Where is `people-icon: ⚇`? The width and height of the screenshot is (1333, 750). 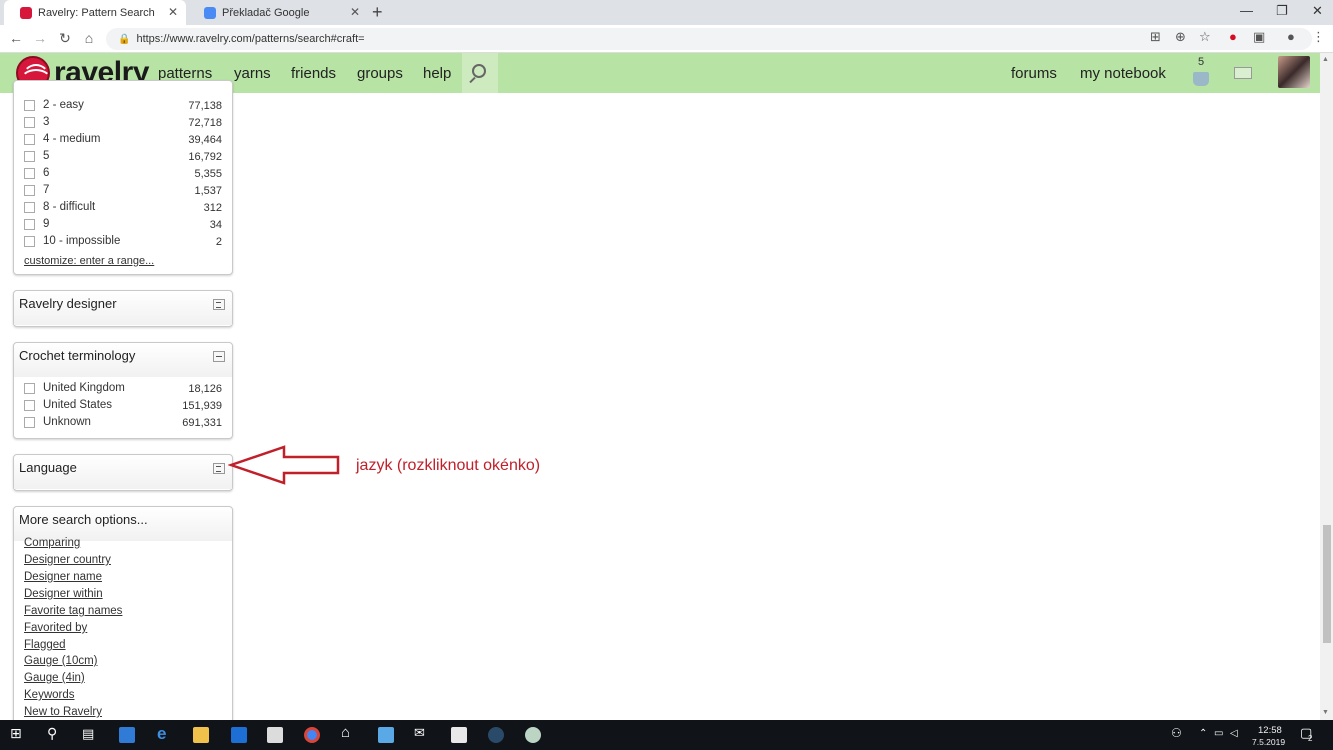 people-icon: ⚇ is located at coordinates (1179, 734).